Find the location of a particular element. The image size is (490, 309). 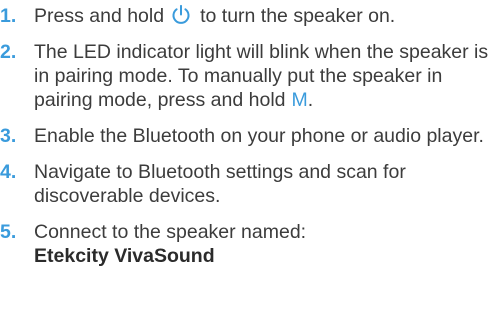

step-number: 5. is located at coordinates (8, 232).